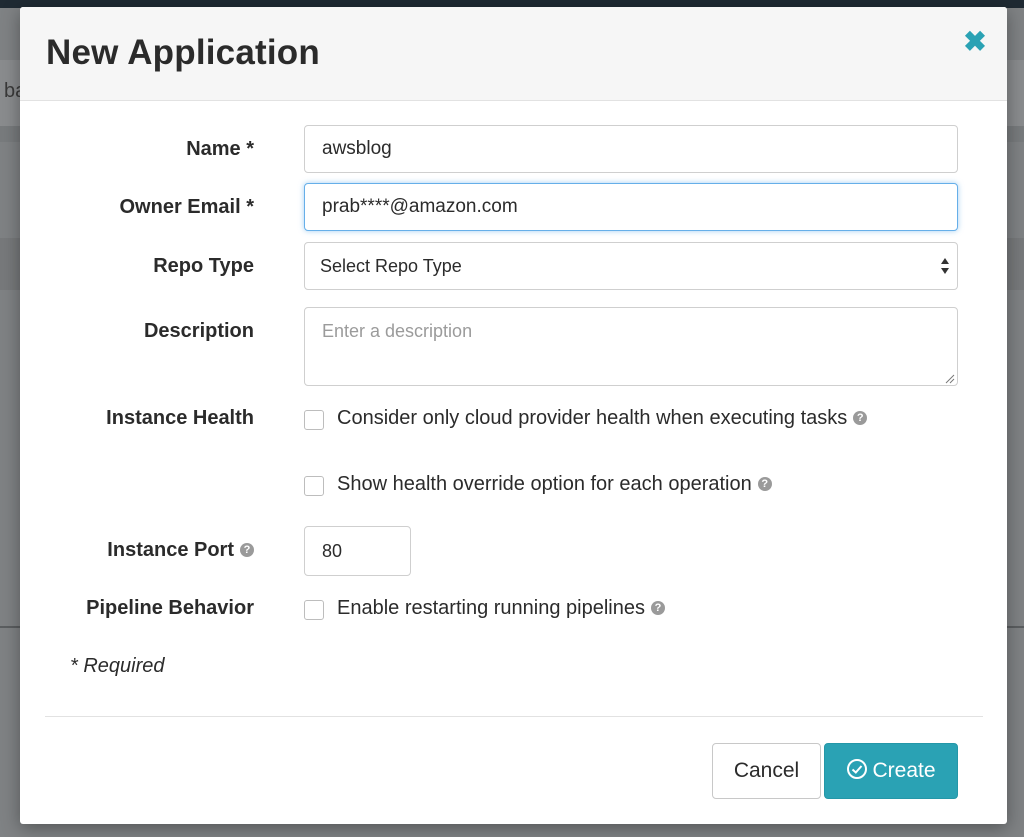  What do you see at coordinates (391, 266) in the screenshot?
I see `repo-type-selected: Select Repo Type` at bounding box center [391, 266].